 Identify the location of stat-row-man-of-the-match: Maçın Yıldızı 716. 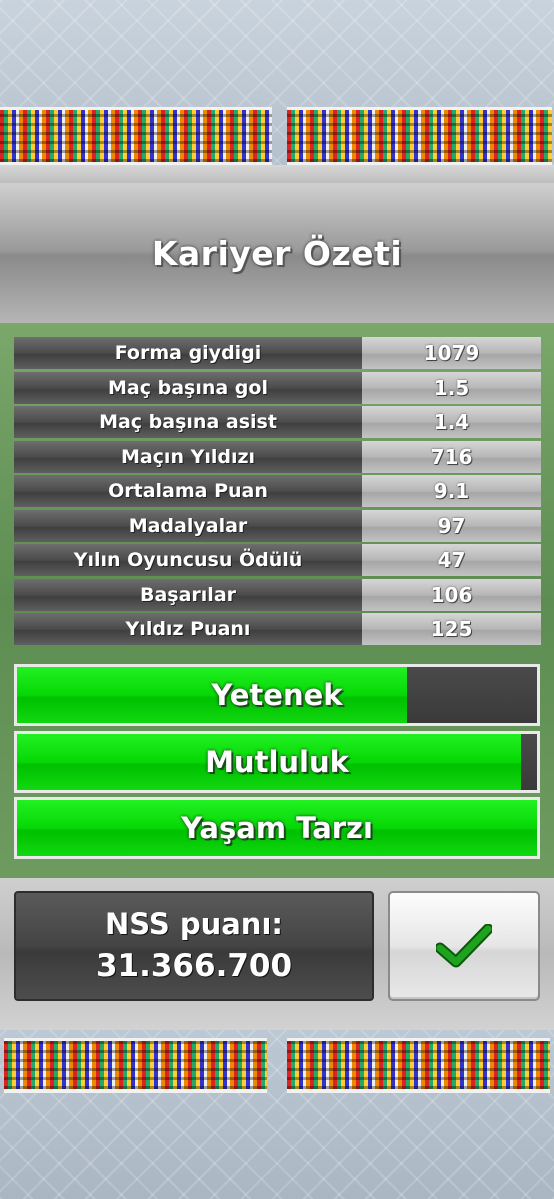
(277, 456).